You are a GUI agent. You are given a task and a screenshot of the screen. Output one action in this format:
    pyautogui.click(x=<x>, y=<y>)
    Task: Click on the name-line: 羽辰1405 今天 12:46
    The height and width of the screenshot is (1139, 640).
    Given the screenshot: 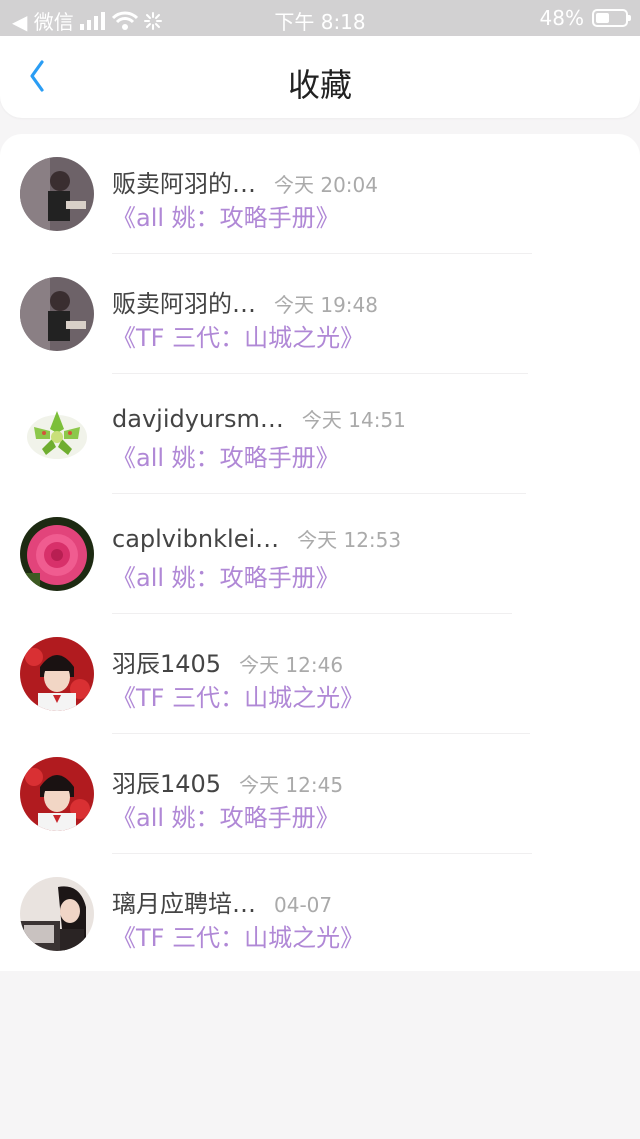 What is the action you would take?
    pyautogui.click(x=227, y=661)
    